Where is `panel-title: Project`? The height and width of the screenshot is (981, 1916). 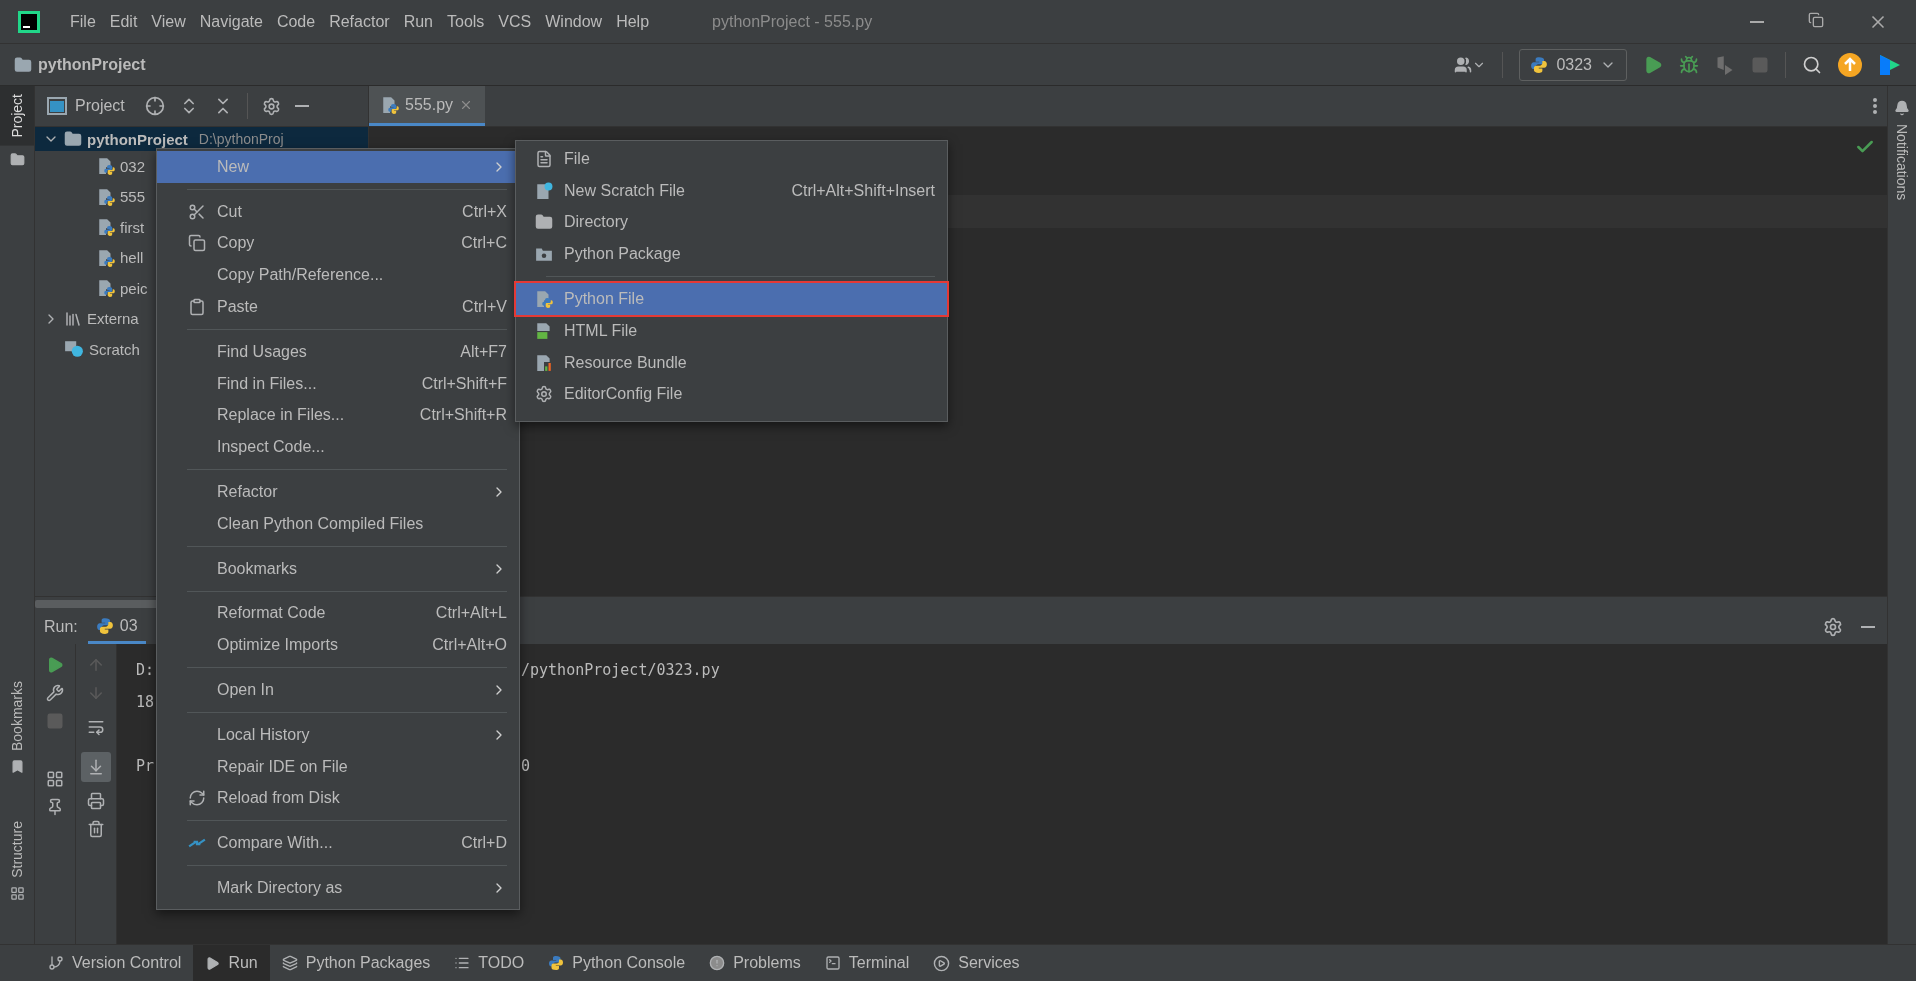 panel-title: Project is located at coordinates (100, 106).